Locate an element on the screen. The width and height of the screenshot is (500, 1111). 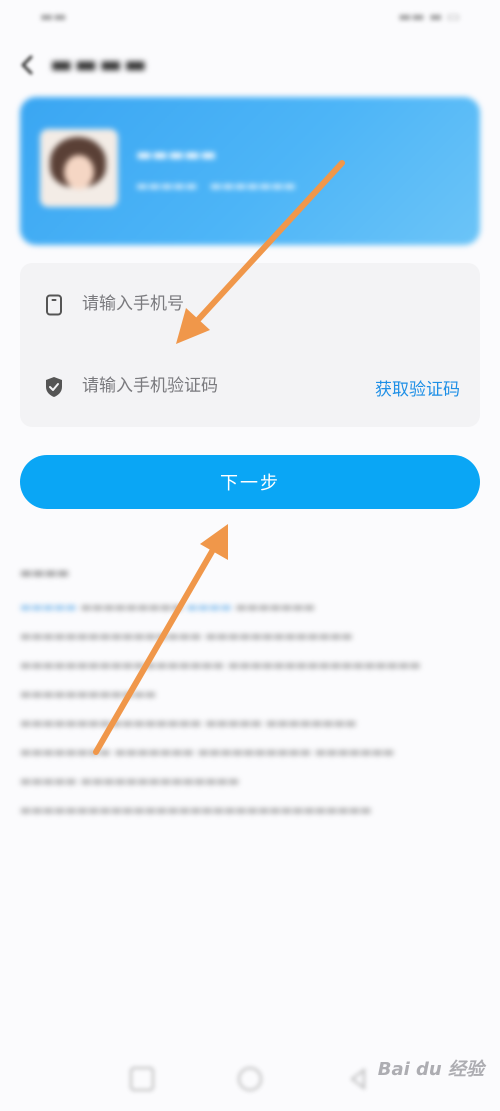
status-bar: ▬▬ ▬▬ ▬ ▭ is located at coordinates (250, 18).